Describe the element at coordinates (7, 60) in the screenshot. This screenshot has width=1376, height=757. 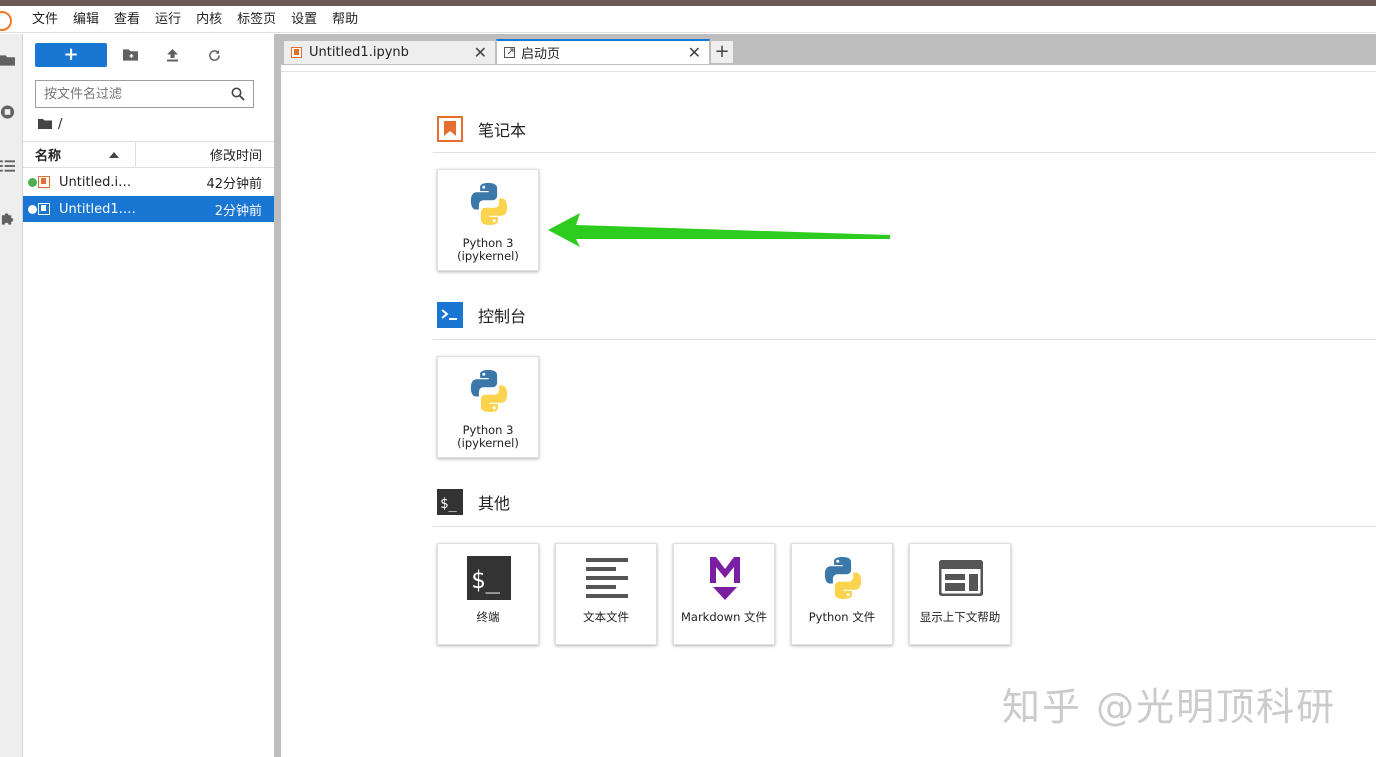
I see `folder-icon` at that location.